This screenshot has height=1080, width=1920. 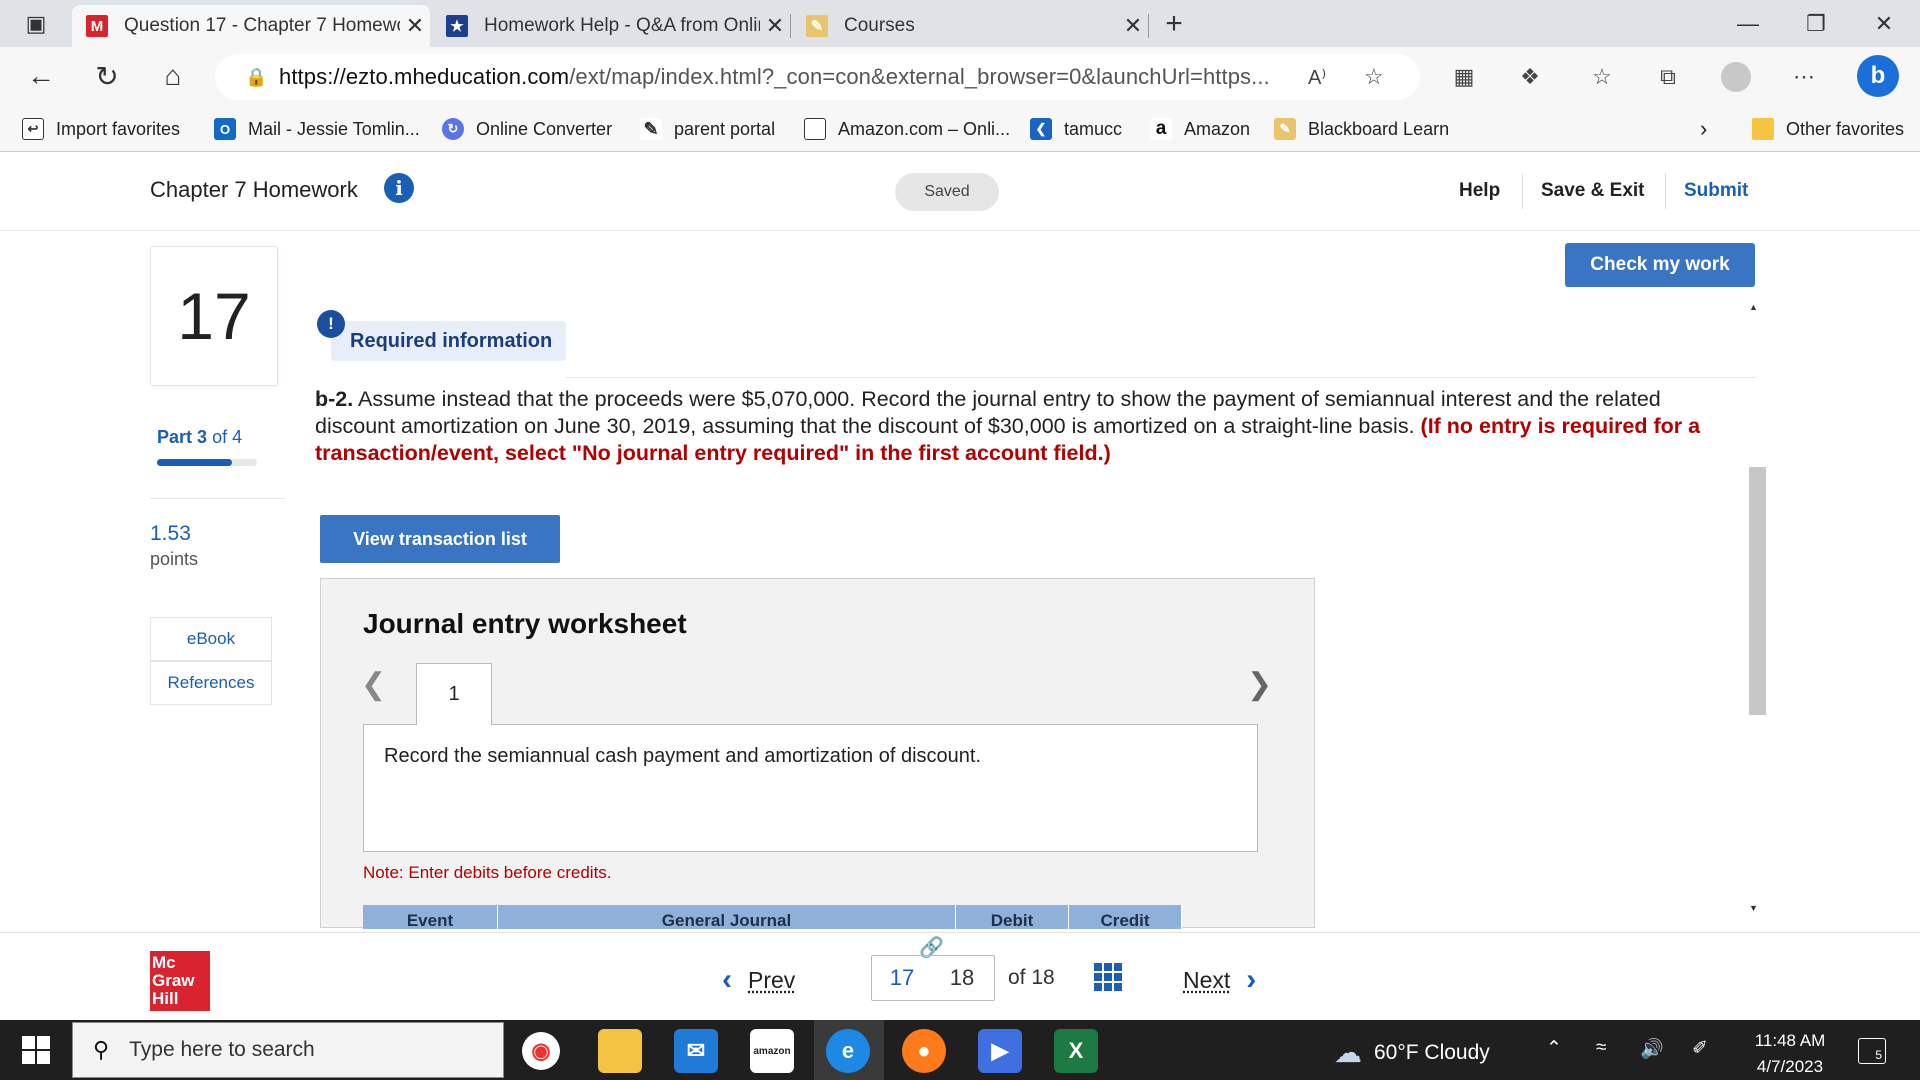 I want to click on prev-button: ‹ Prev, so click(x=758, y=980).